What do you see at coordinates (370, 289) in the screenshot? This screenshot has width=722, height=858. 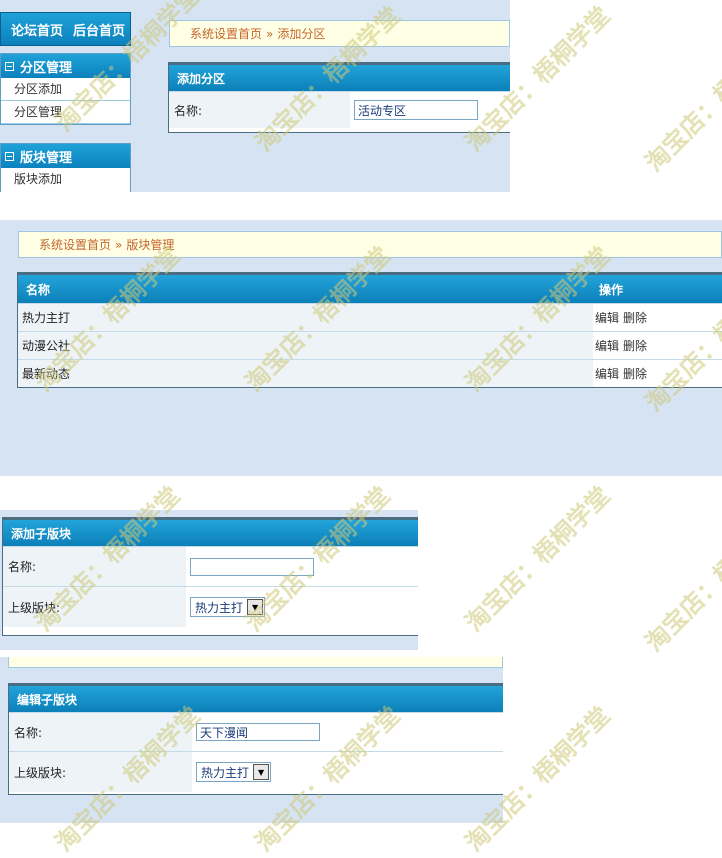 I see `table-header: 名称 操作` at bounding box center [370, 289].